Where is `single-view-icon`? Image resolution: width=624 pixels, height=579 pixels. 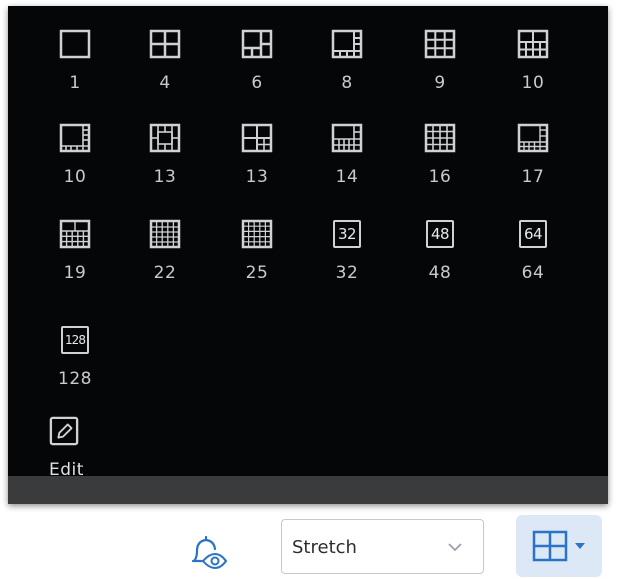
single-view-icon is located at coordinates (75, 44).